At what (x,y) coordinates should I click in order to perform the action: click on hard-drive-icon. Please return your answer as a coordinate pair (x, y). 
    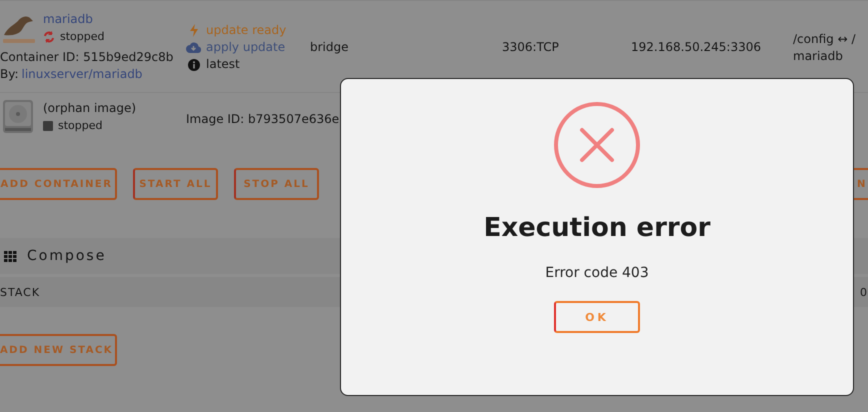
    Looking at the image, I should click on (18, 116).